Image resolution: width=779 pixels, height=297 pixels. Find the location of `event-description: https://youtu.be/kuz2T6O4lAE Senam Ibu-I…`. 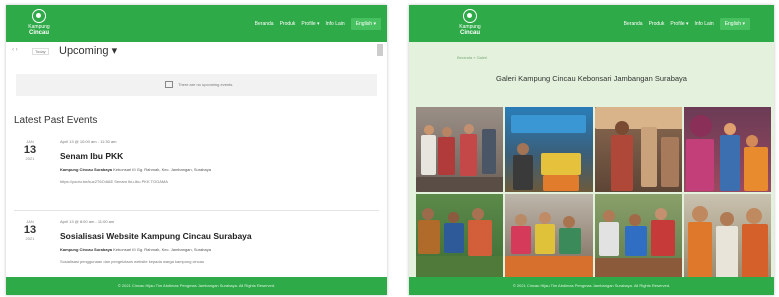

event-description: https://youtu.be/kuz2T6O4lAE Senam Ibu-I… is located at coordinates (114, 181).